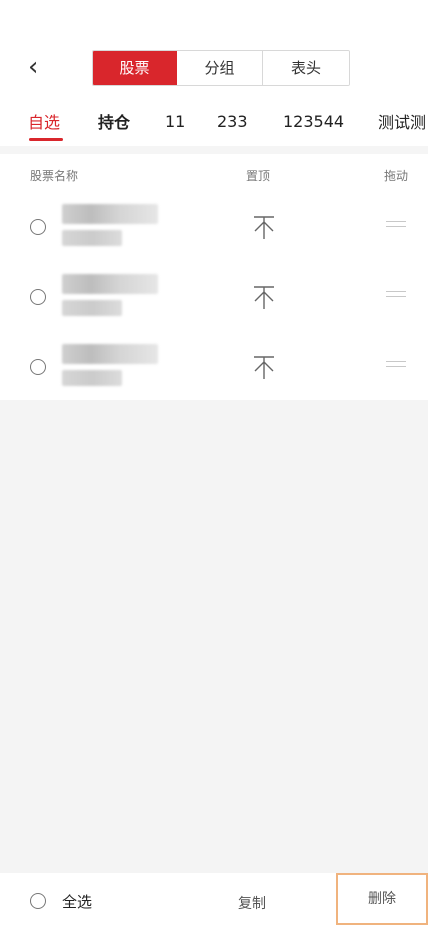 This screenshot has width=428, height=931. Describe the element at coordinates (402, 121) in the screenshot. I see `tab-test: 测试测` at that location.